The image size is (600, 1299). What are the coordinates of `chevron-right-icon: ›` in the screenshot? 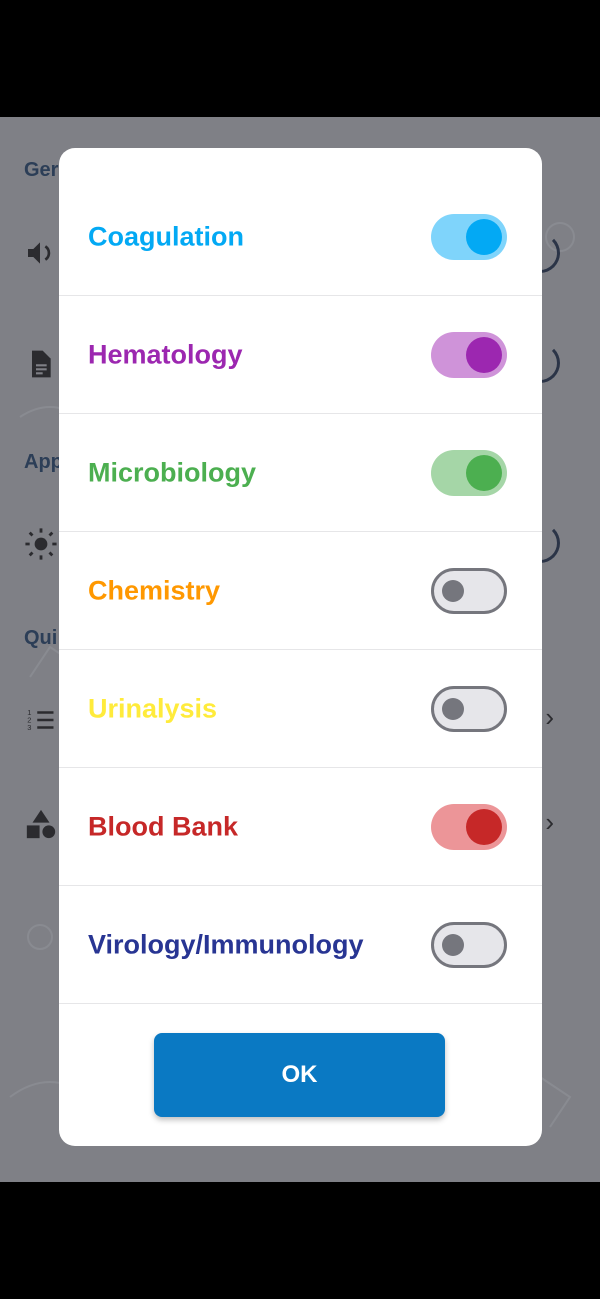 It's located at (549, 717).